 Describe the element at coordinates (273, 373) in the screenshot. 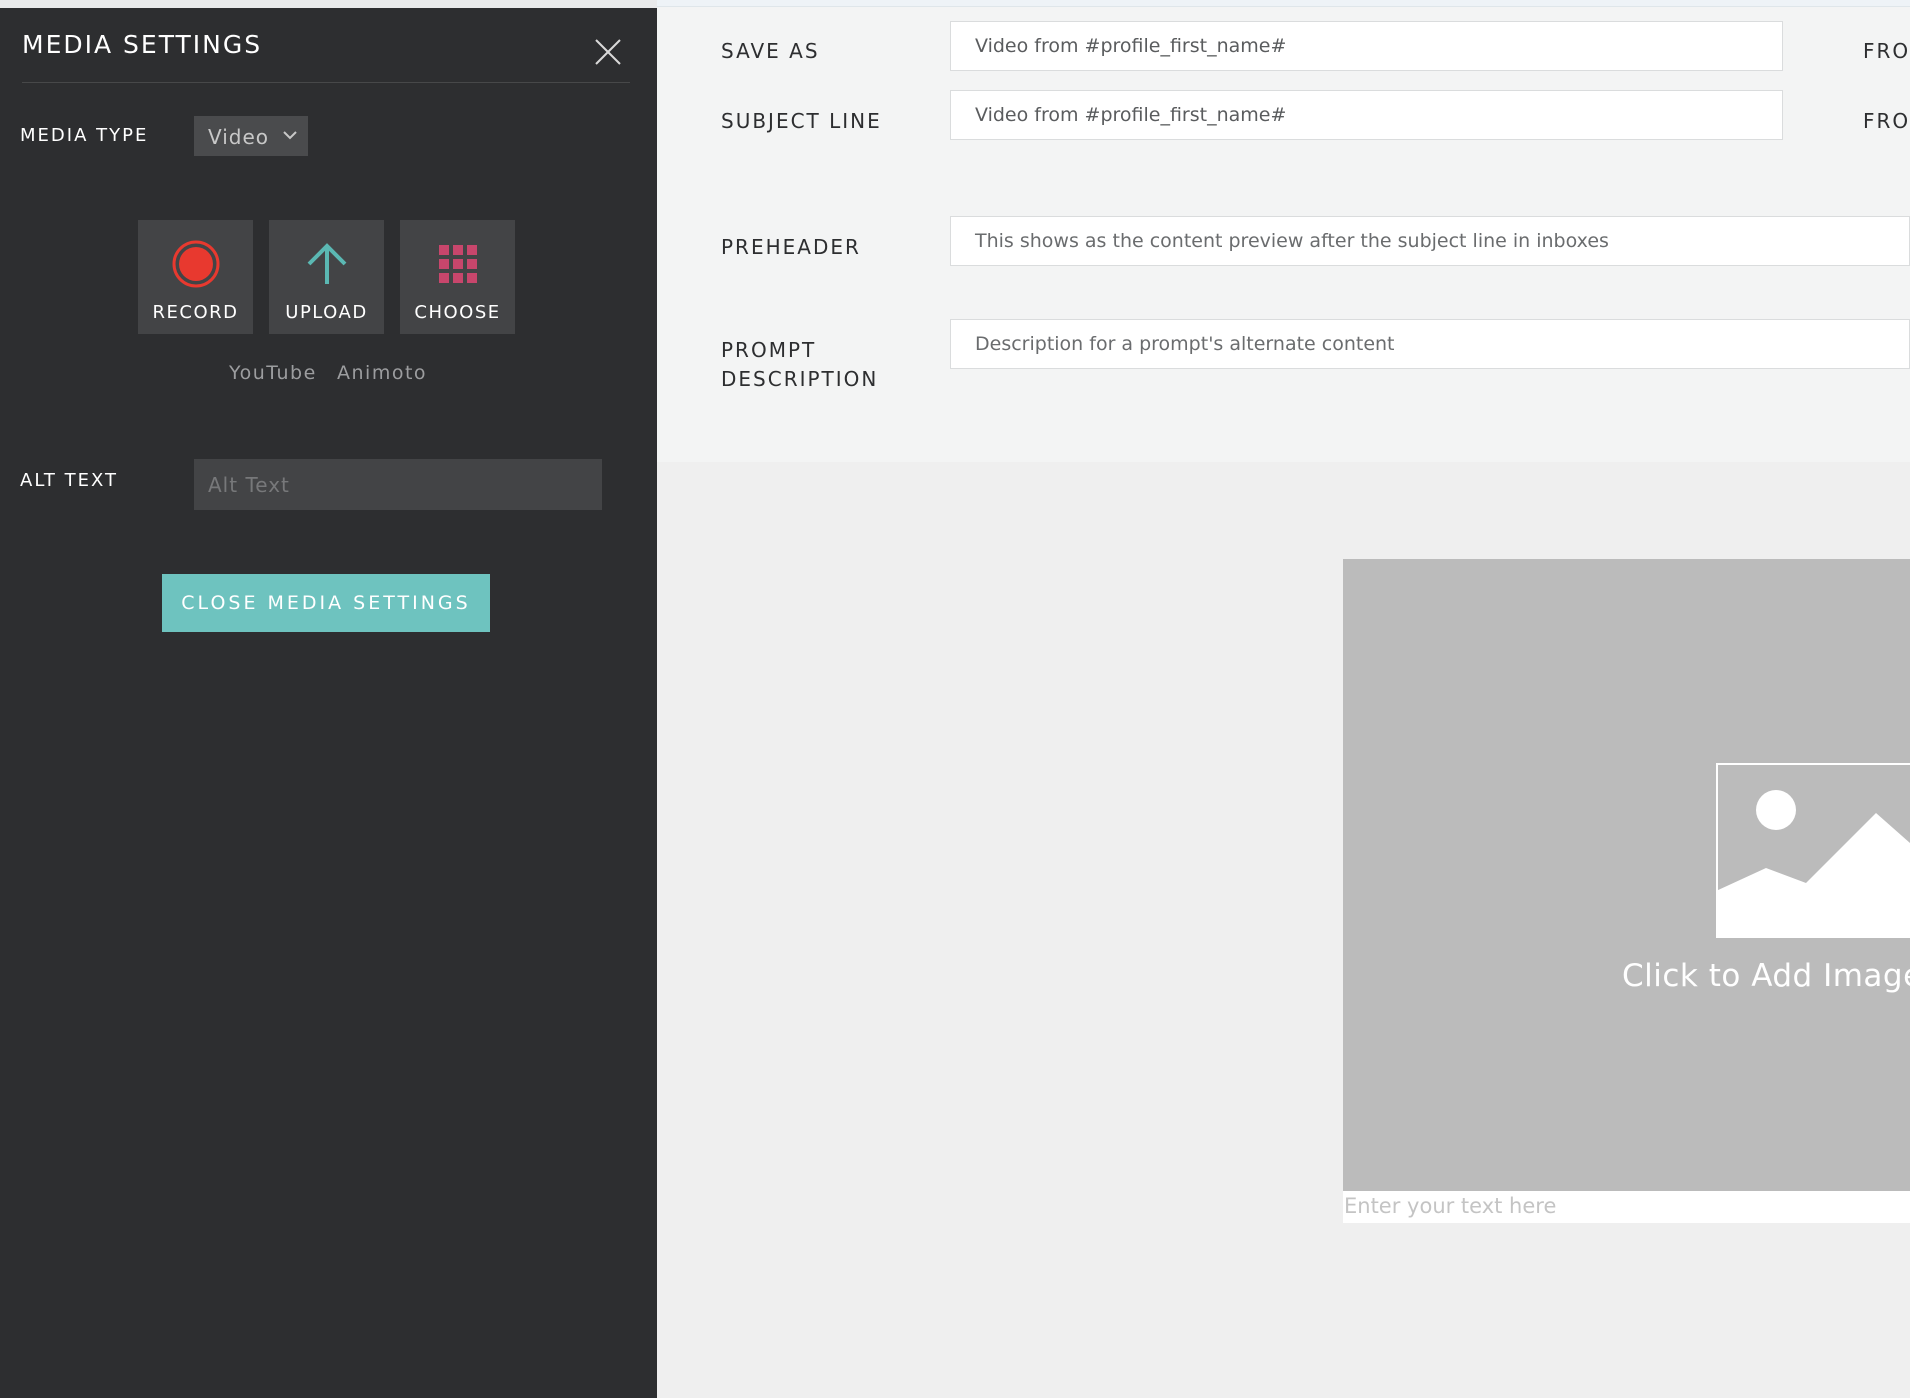

I see `youtube-link: YouTube` at that location.